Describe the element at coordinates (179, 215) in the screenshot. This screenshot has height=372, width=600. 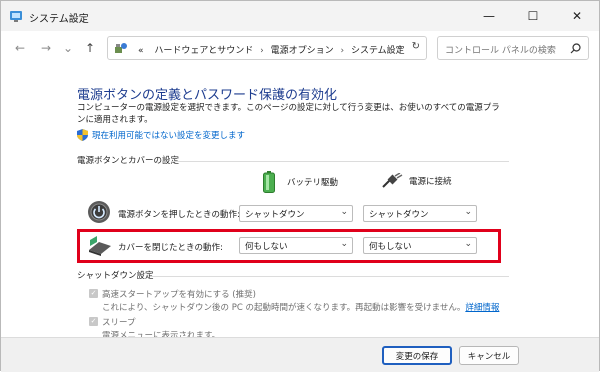
I see `power-button-action-label: 電源ボタンを押したときの動作:` at that location.